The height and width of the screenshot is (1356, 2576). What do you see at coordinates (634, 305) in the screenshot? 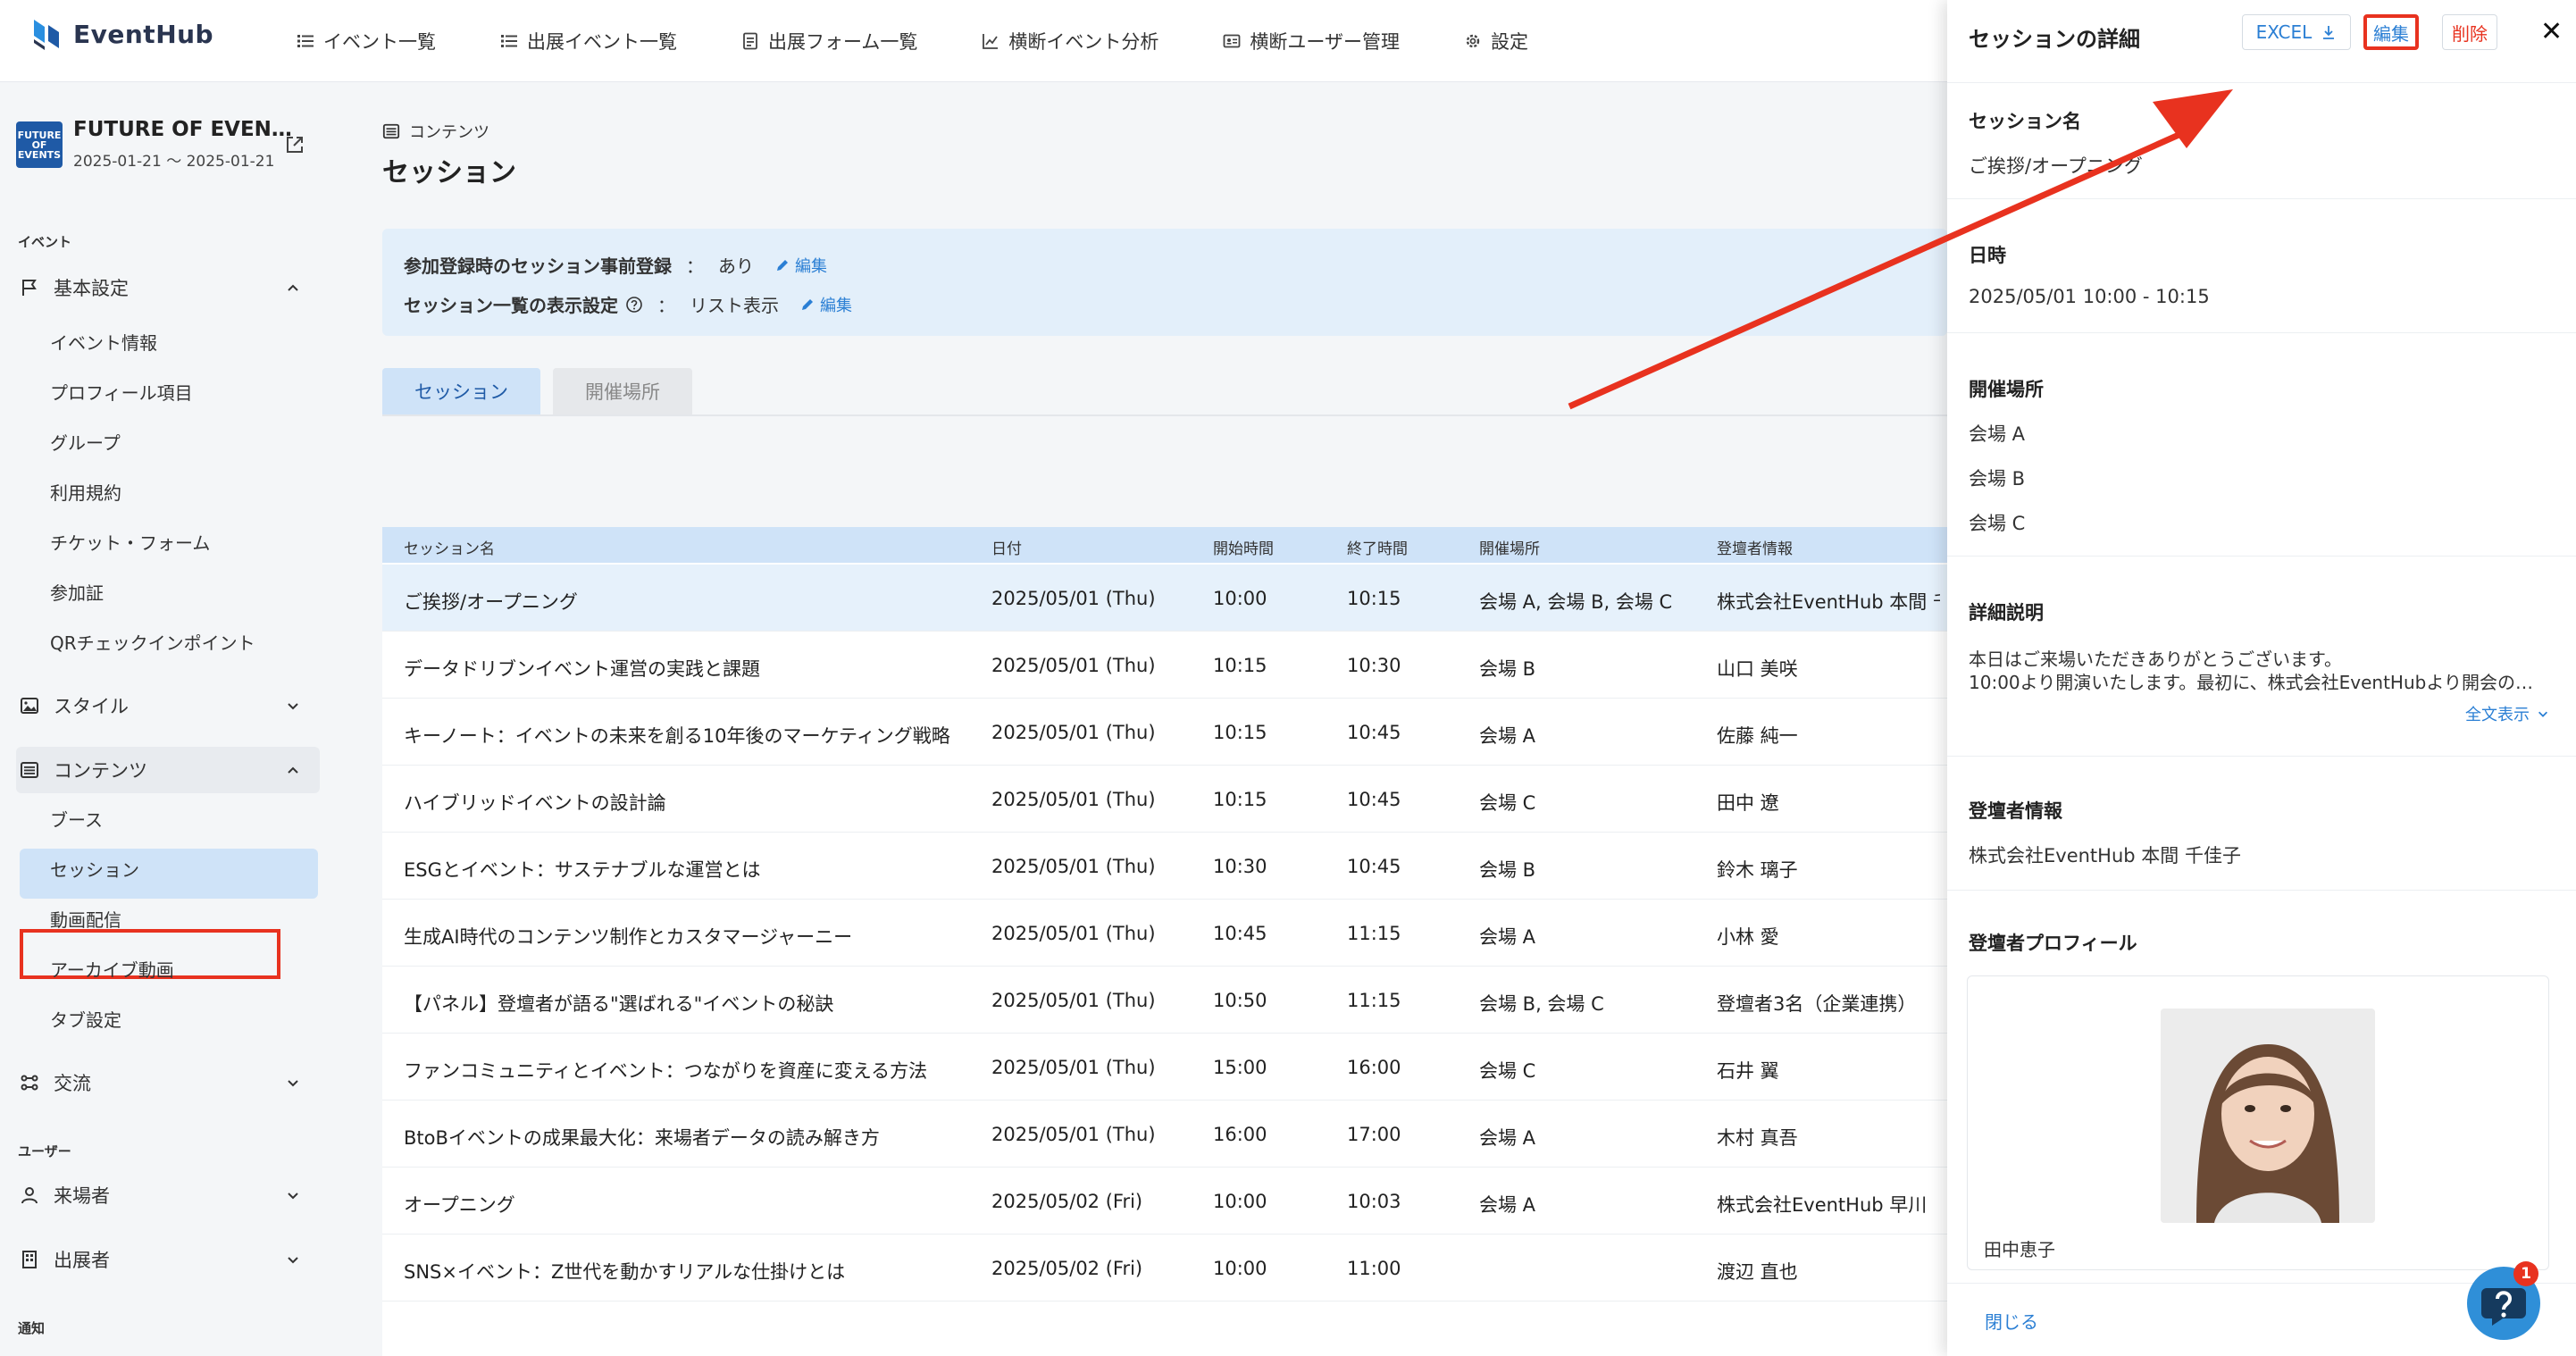
I see `help-circle-icon` at bounding box center [634, 305].